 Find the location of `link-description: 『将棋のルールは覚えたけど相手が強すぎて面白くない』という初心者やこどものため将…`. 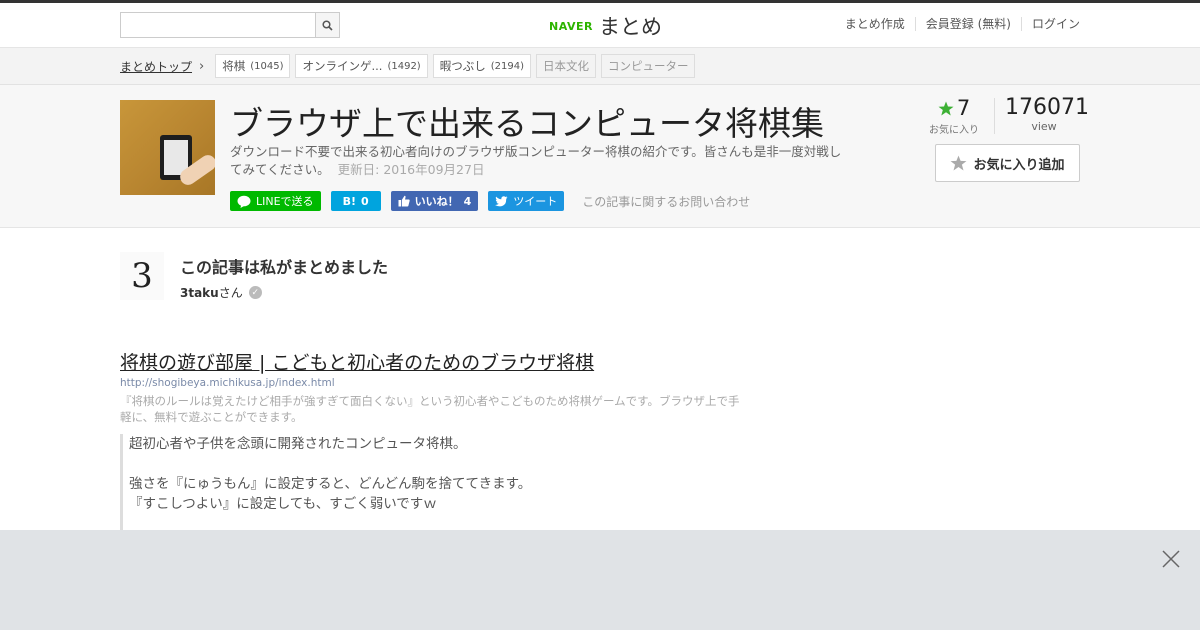

link-description: 『将棋のルールは覚えたけど相手が強すぎて面白くない』という初心者やこどものため将… is located at coordinates (430, 409).